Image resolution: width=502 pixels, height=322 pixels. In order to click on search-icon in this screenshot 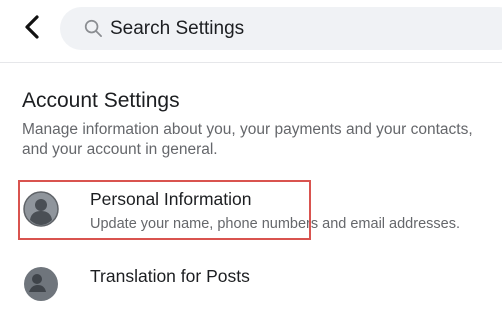, I will do `click(93, 28)`.